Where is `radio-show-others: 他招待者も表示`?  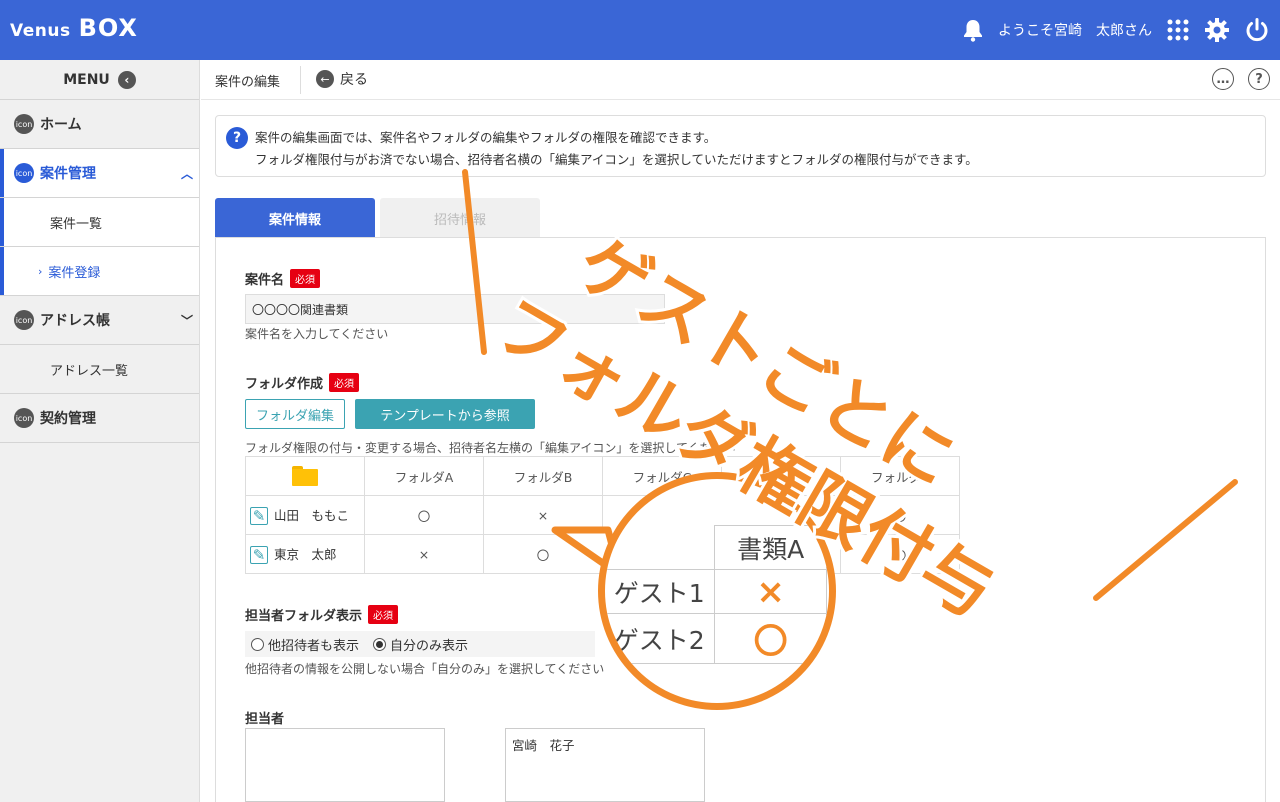 radio-show-others: 他招待者も表示 is located at coordinates (305, 644).